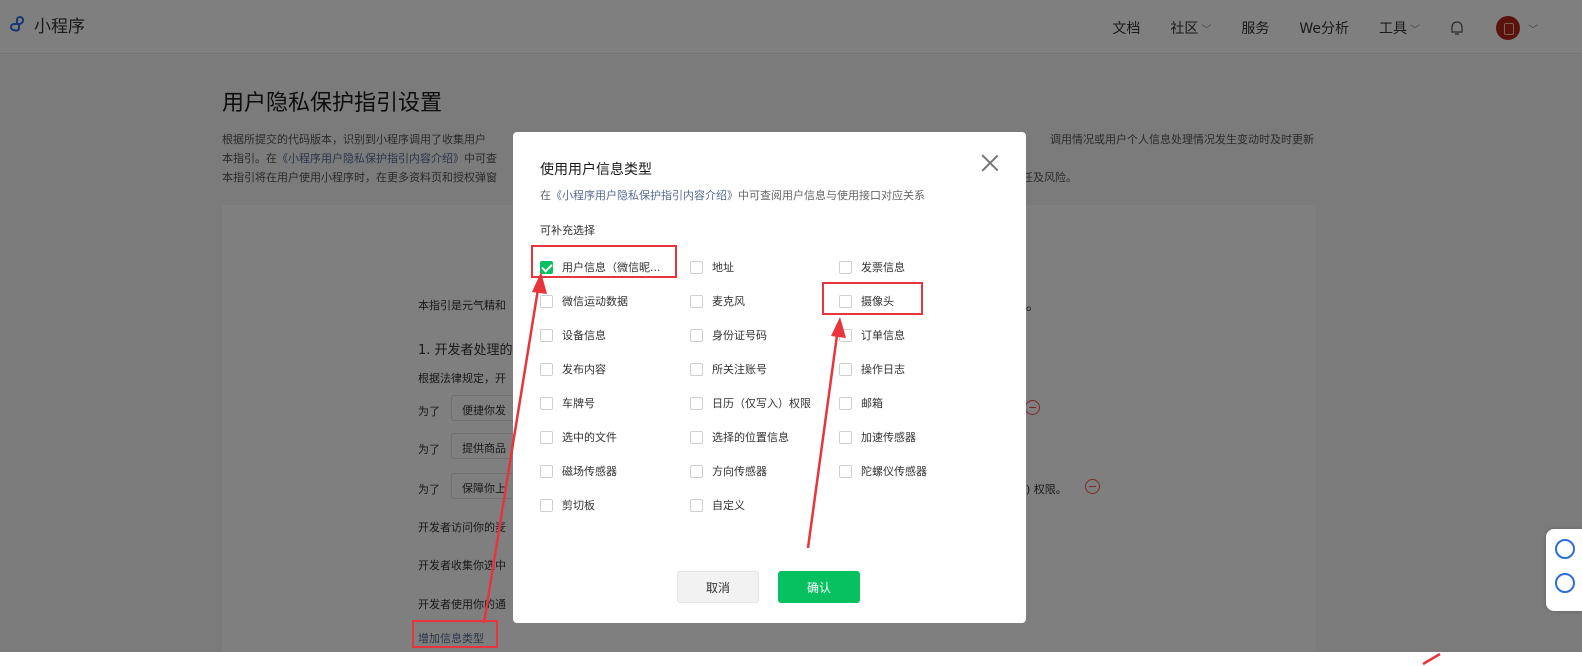  Describe the element at coordinates (718, 587) in the screenshot. I see `cancel-button: 取消` at that location.